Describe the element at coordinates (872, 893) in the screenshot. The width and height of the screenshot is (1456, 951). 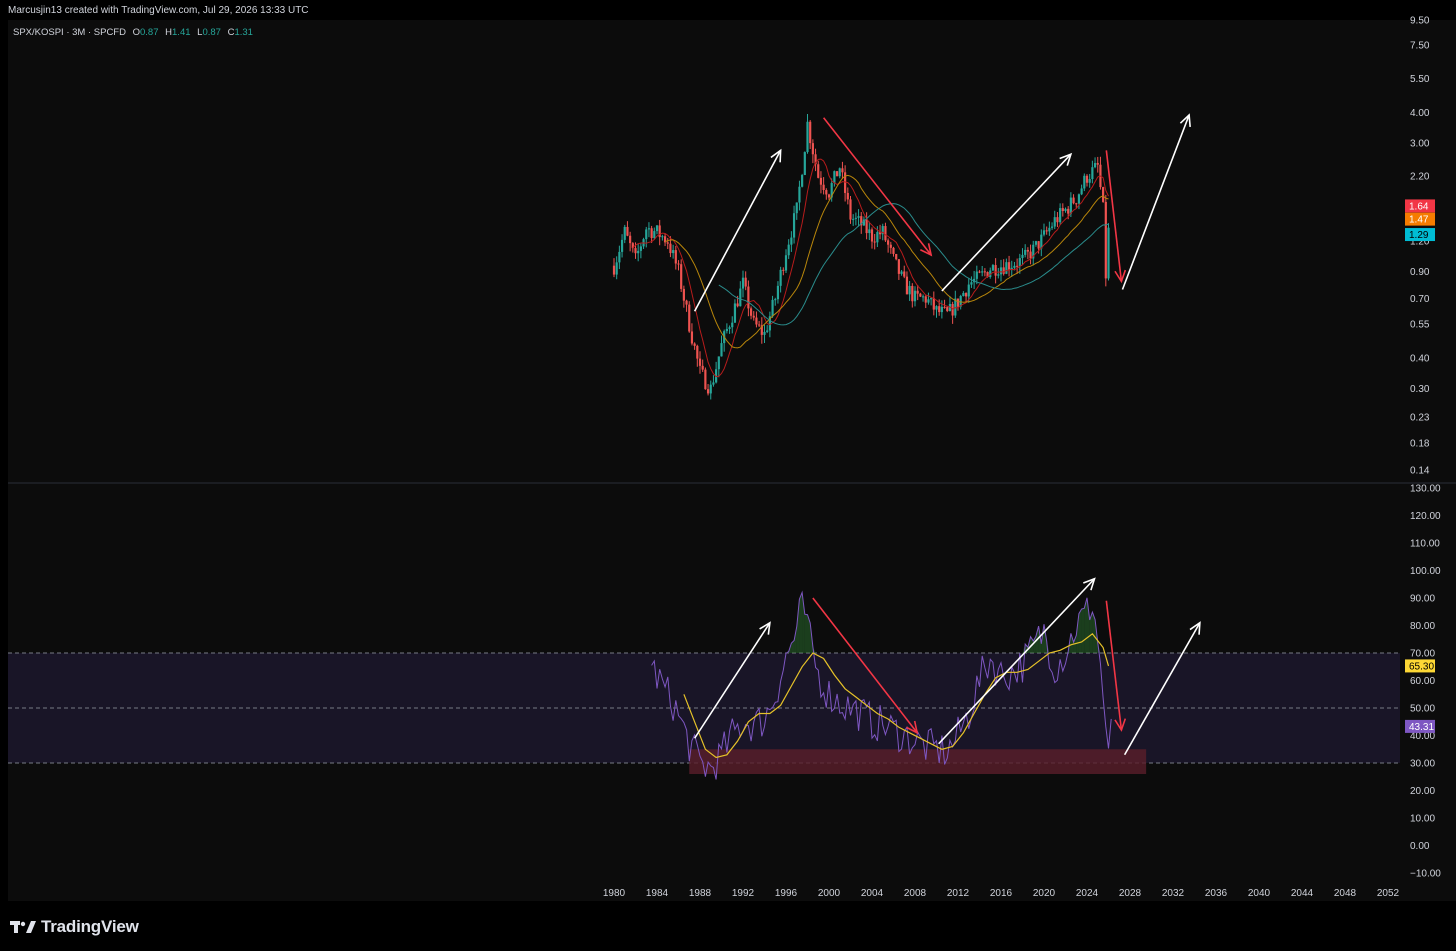
I see `time-tick-label: 2004` at that location.